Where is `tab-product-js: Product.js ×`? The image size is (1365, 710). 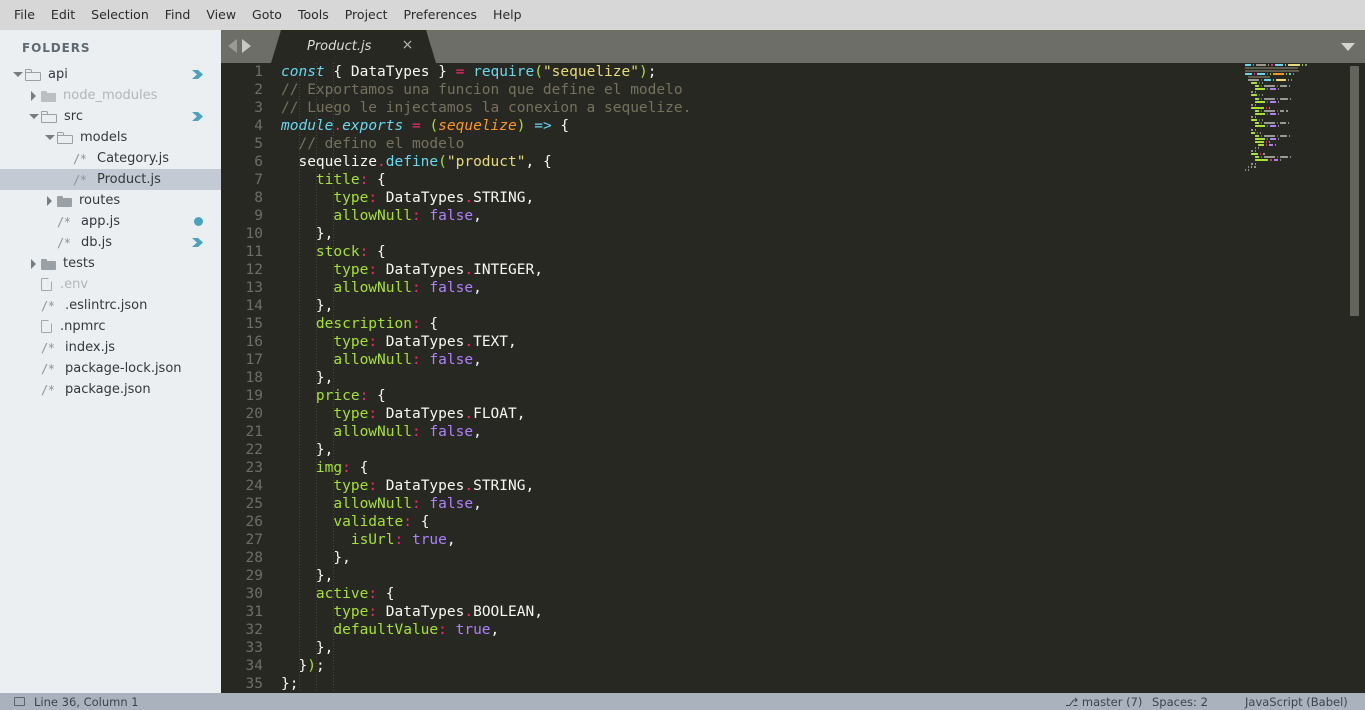
tab-product-js: Product.js × is located at coordinates (353, 46).